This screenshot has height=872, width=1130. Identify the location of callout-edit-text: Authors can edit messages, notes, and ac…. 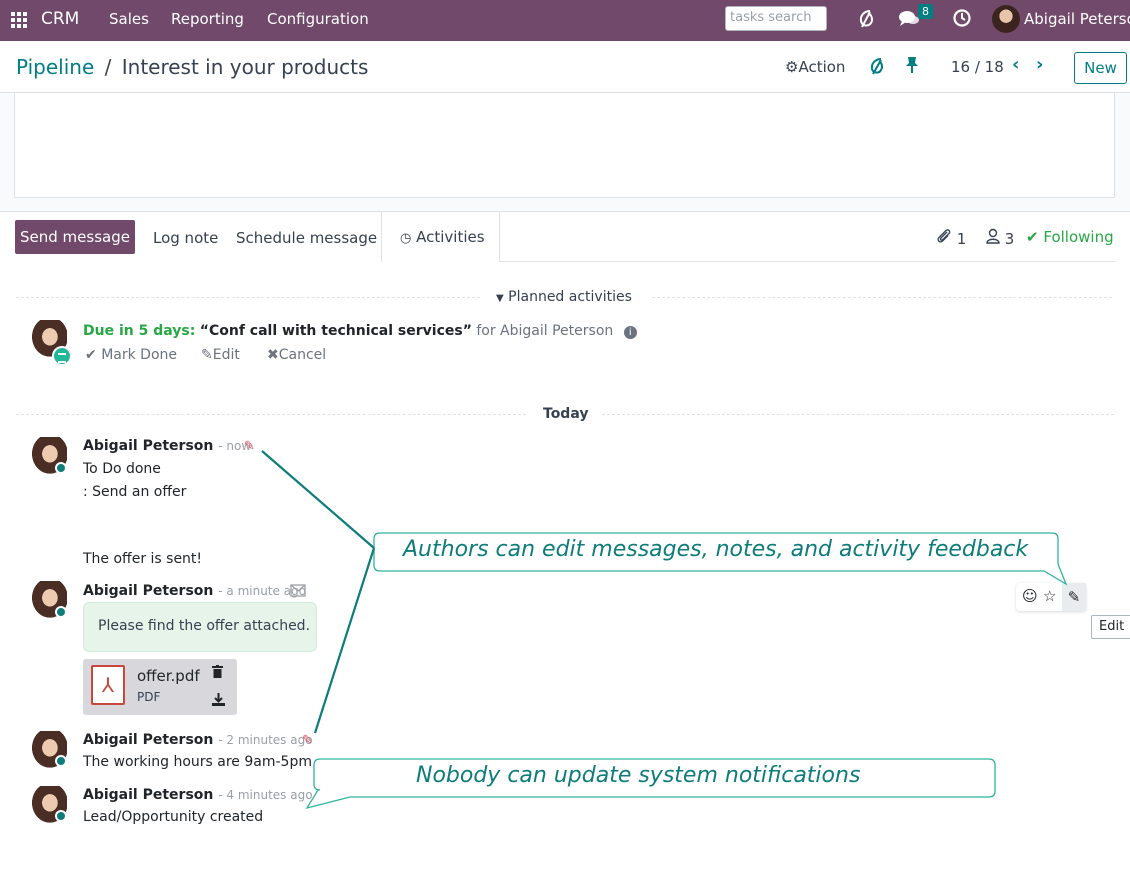
(716, 549).